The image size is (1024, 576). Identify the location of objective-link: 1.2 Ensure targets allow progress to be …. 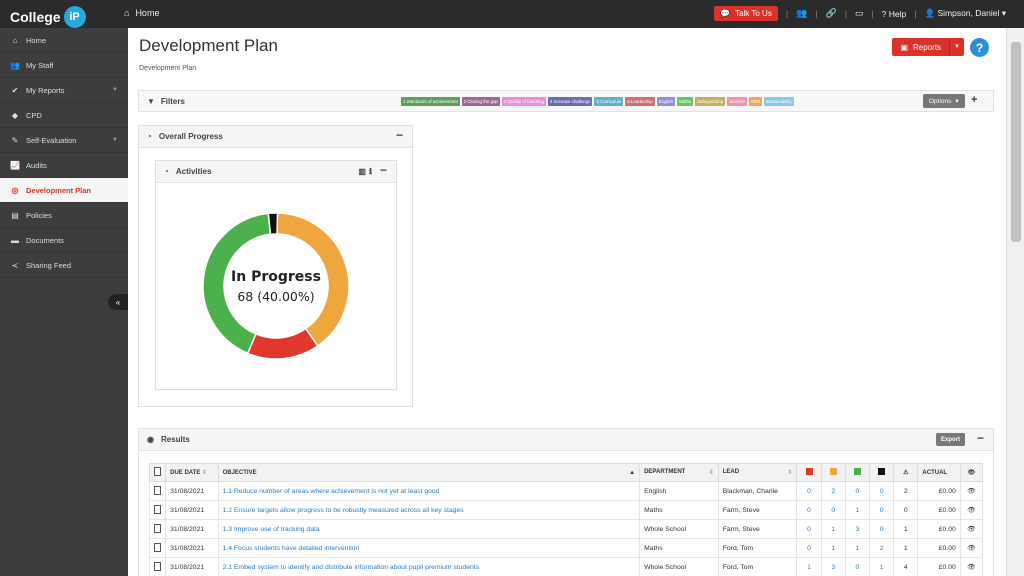
(429, 510).